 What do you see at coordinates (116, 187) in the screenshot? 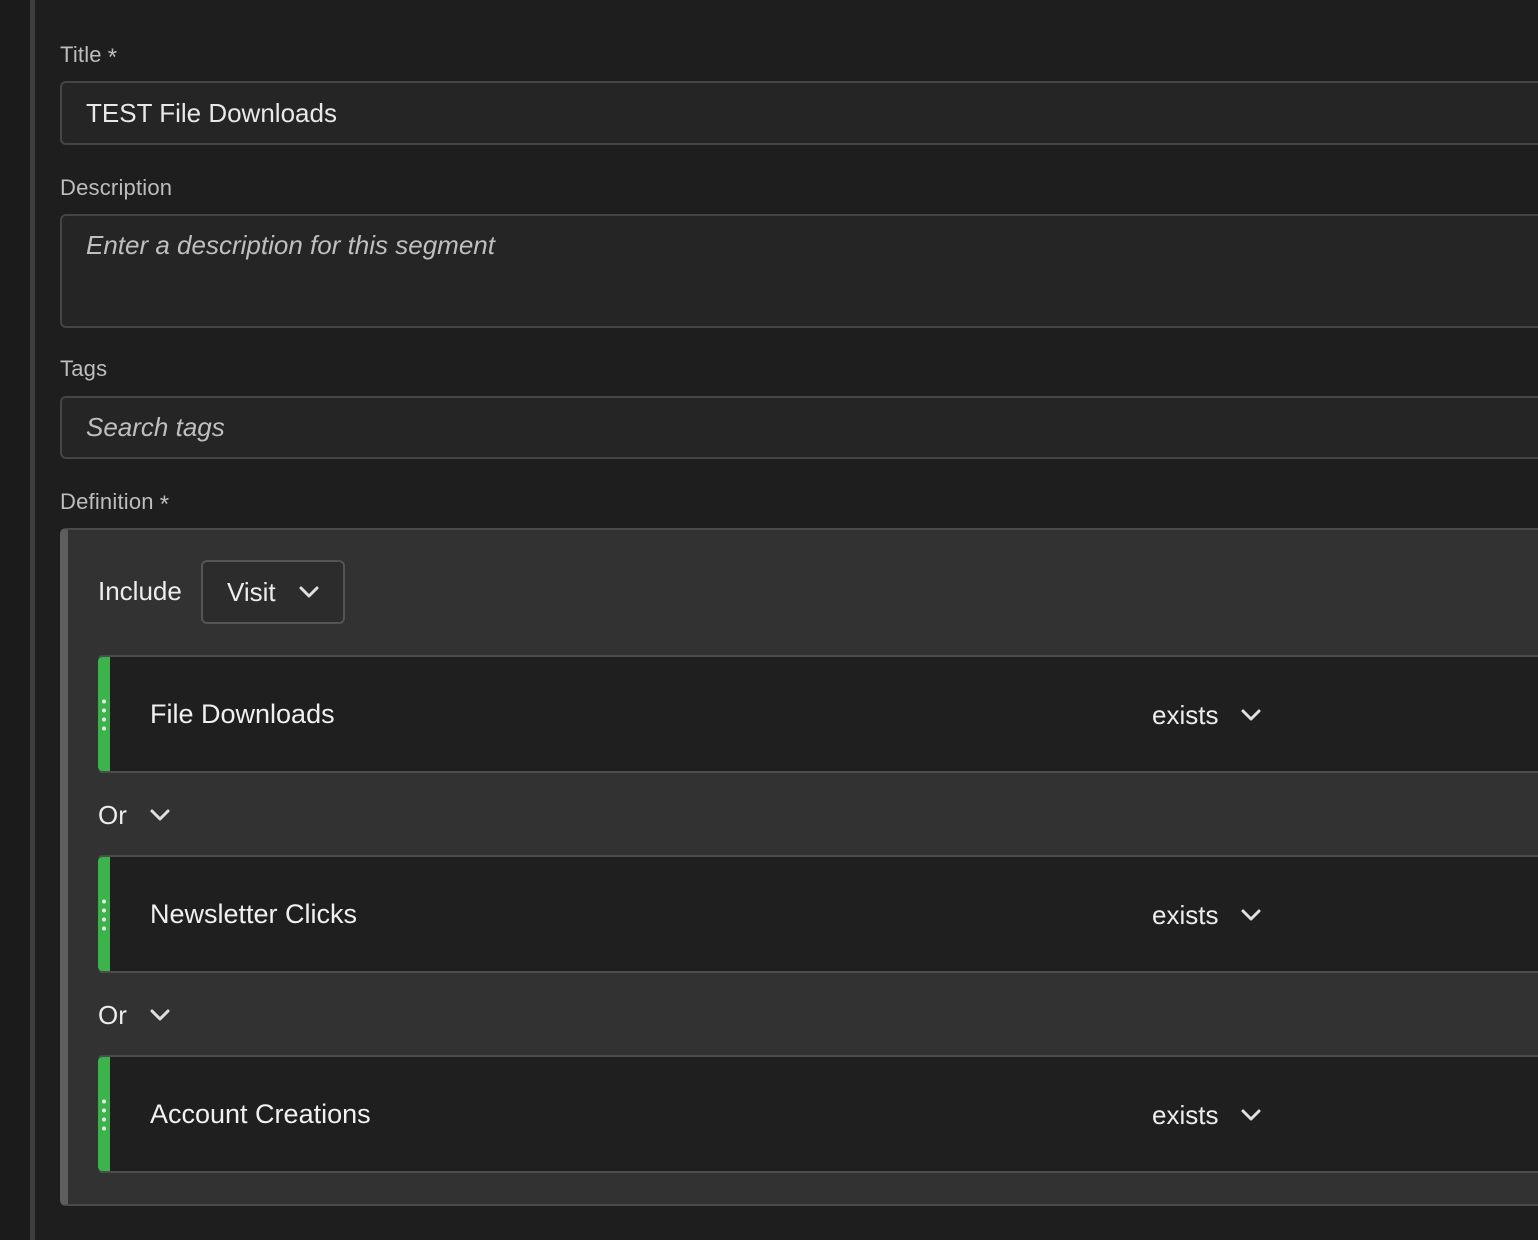
I see `description-label: Description` at bounding box center [116, 187].